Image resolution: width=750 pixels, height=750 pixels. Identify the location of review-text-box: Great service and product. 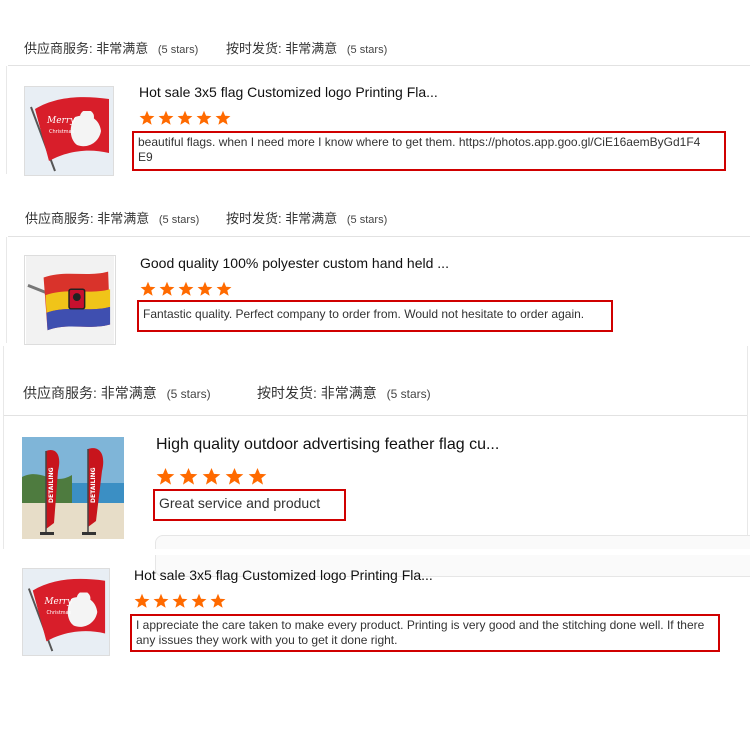
(249, 505).